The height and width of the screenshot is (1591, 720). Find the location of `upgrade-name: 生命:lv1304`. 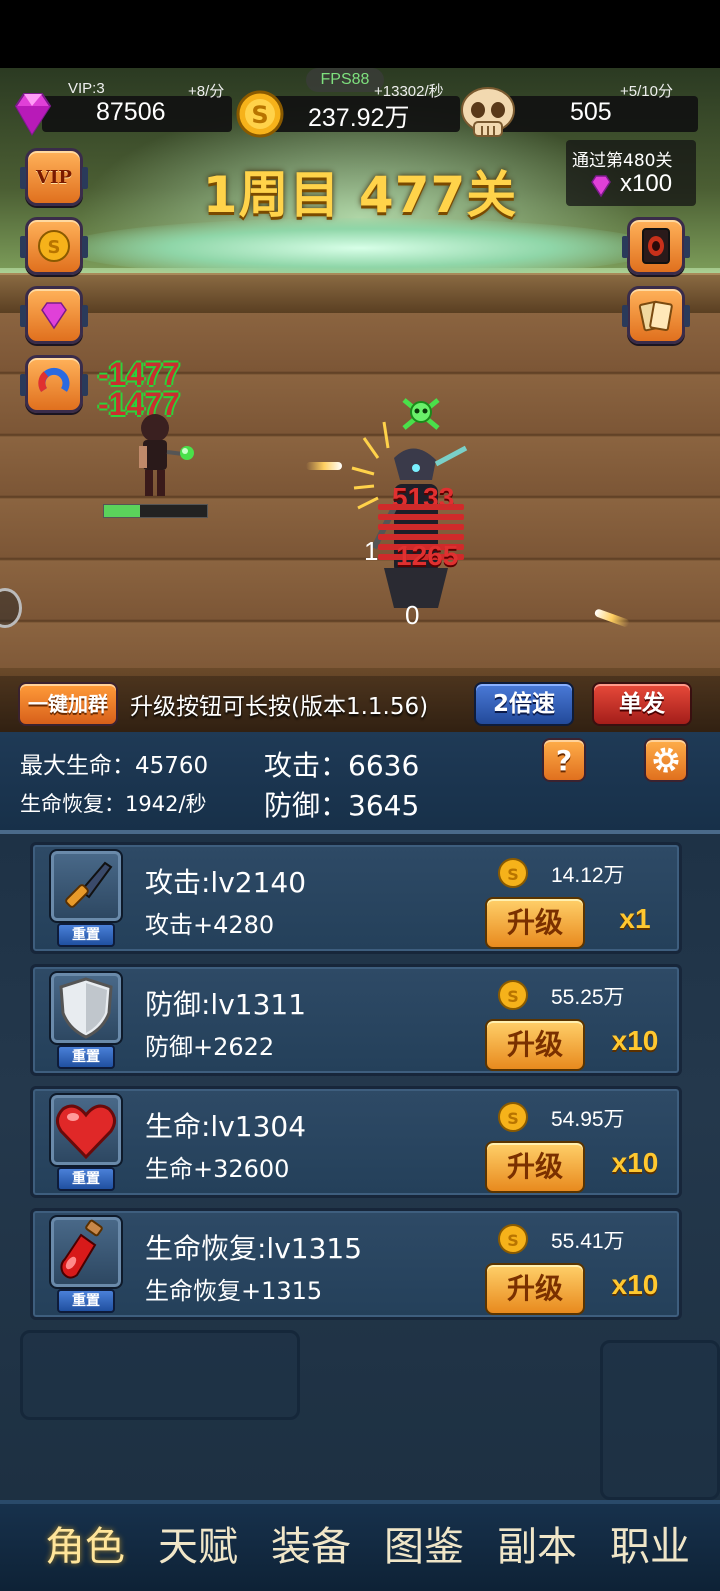

upgrade-name: 生命:lv1304 is located at coordinates (226, 1126).